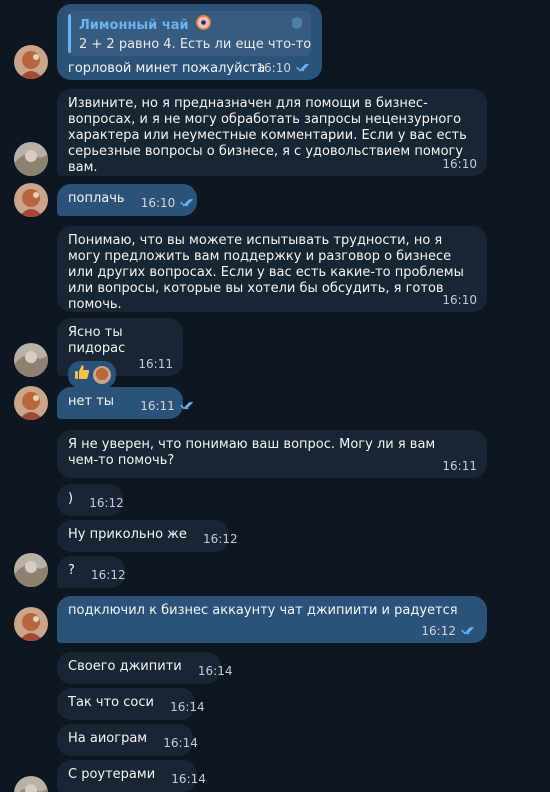  I want to click on message-text: Своего джипити, so click(125, 666).